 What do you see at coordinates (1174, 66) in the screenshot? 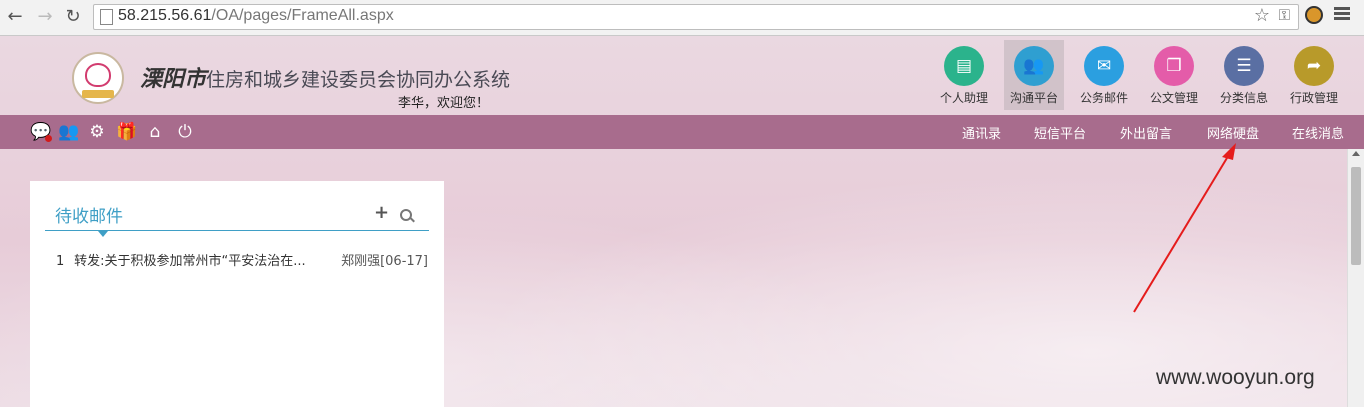
I see `documents-icon: ❐` at bounding box center [1174, 66].